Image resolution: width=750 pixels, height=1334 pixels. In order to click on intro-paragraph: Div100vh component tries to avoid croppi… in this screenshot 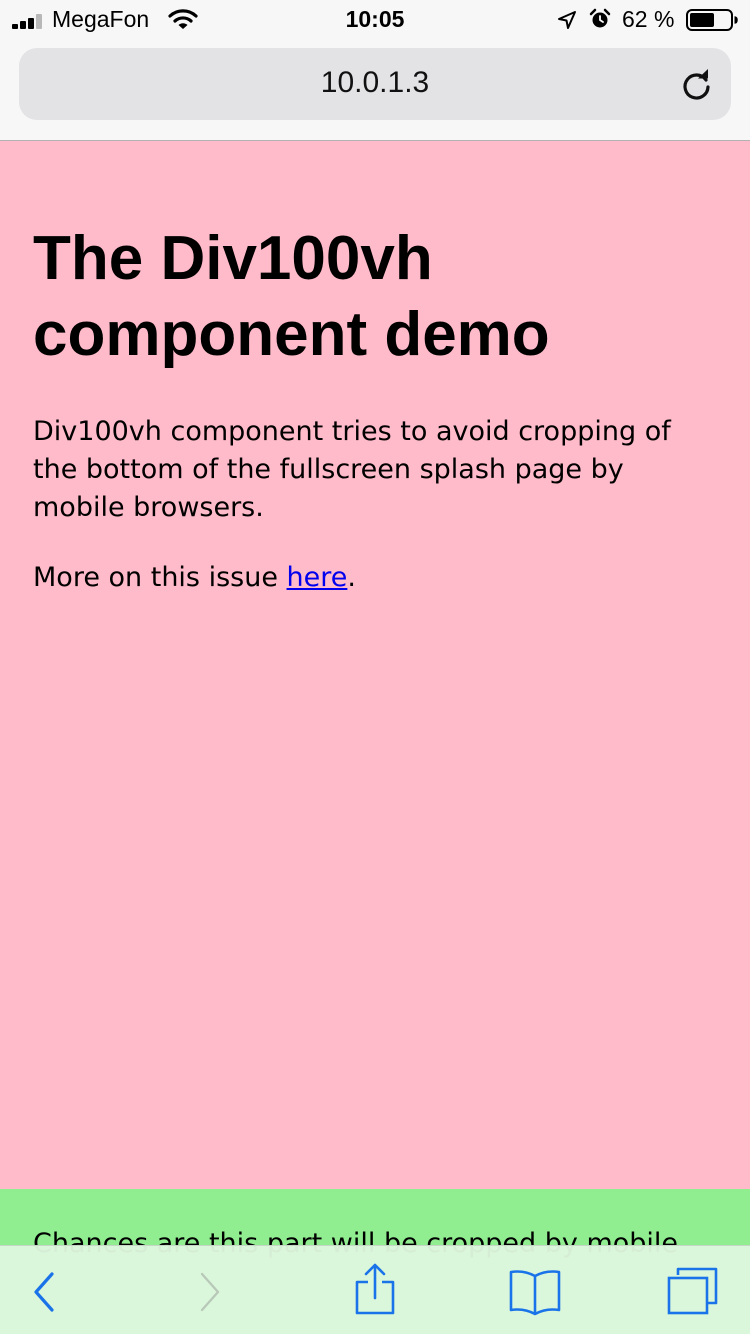, I will do `click(352, 469)`.